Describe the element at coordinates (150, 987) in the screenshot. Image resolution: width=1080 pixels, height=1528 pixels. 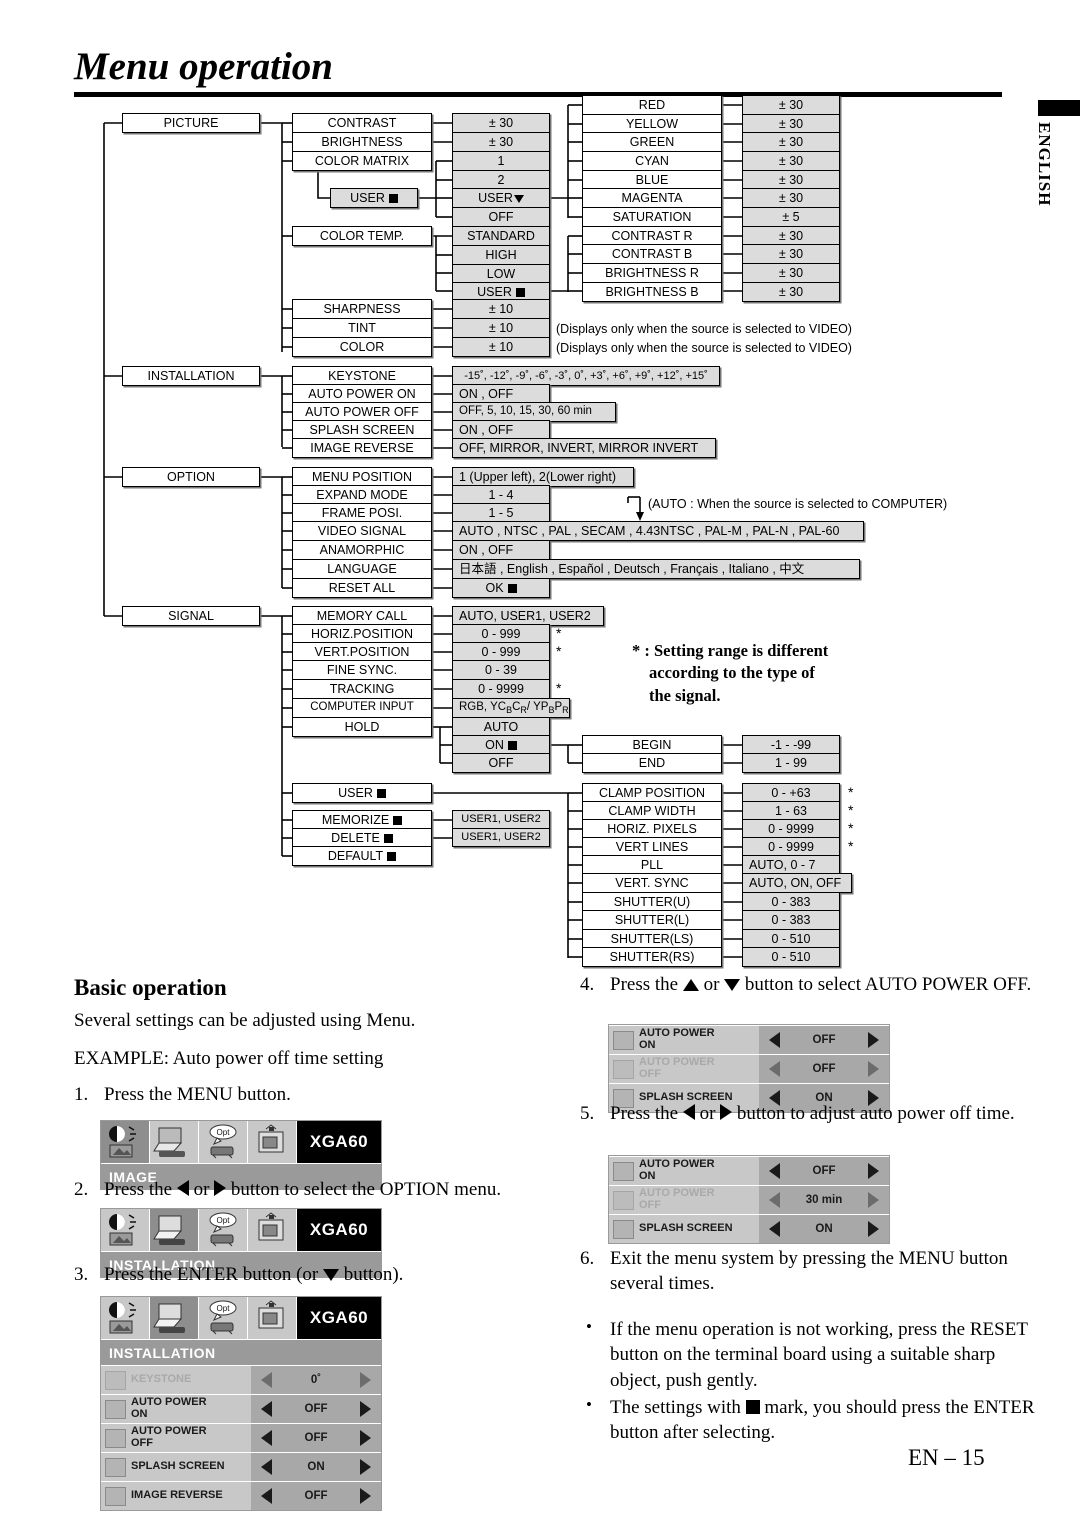
I see `basic-operation-heading: Basic operation` at that location.